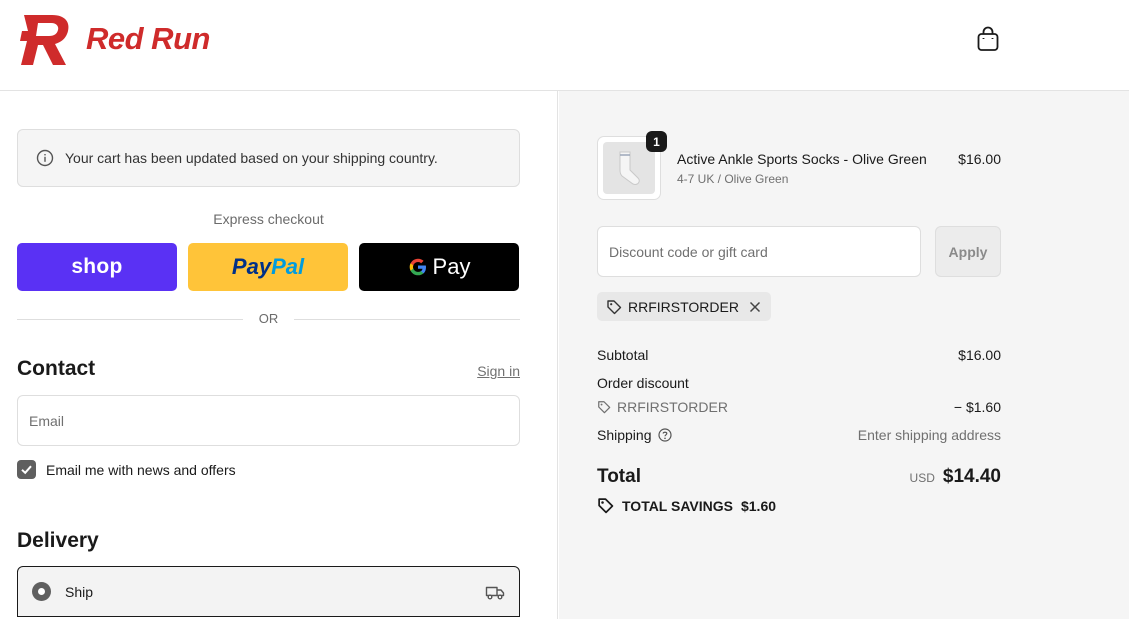  I want to click on shopping-bag-icon, so click(988, 39).